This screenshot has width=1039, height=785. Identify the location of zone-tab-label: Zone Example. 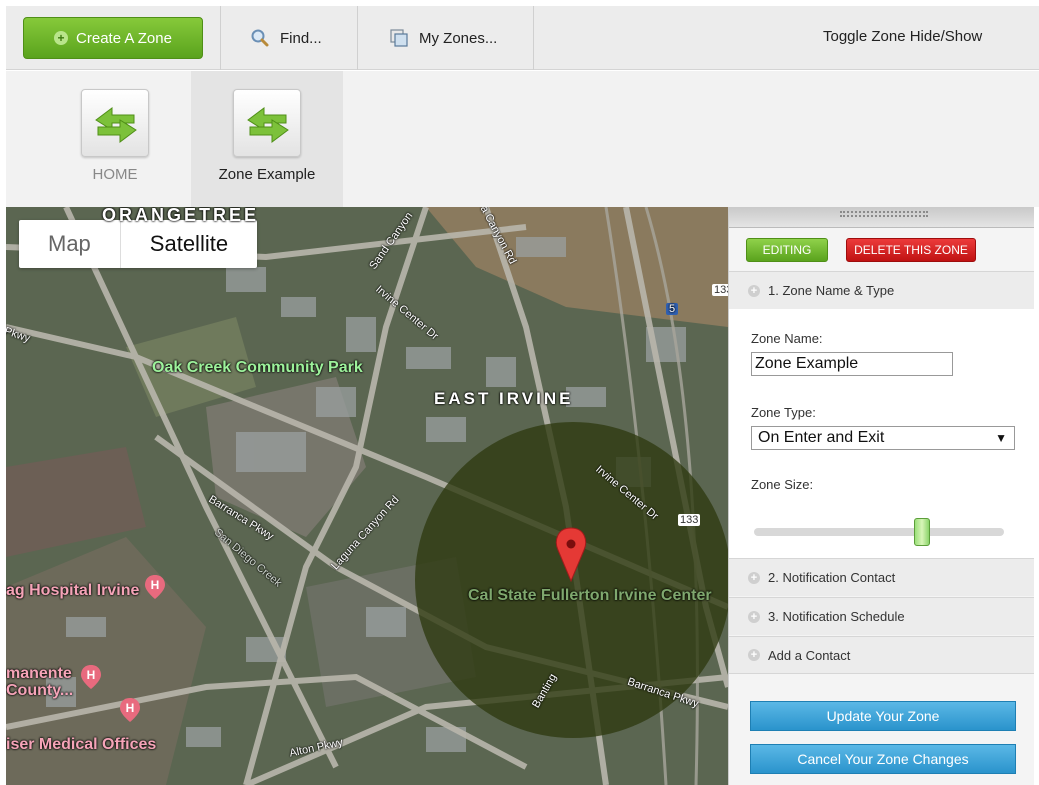
(267, 174).